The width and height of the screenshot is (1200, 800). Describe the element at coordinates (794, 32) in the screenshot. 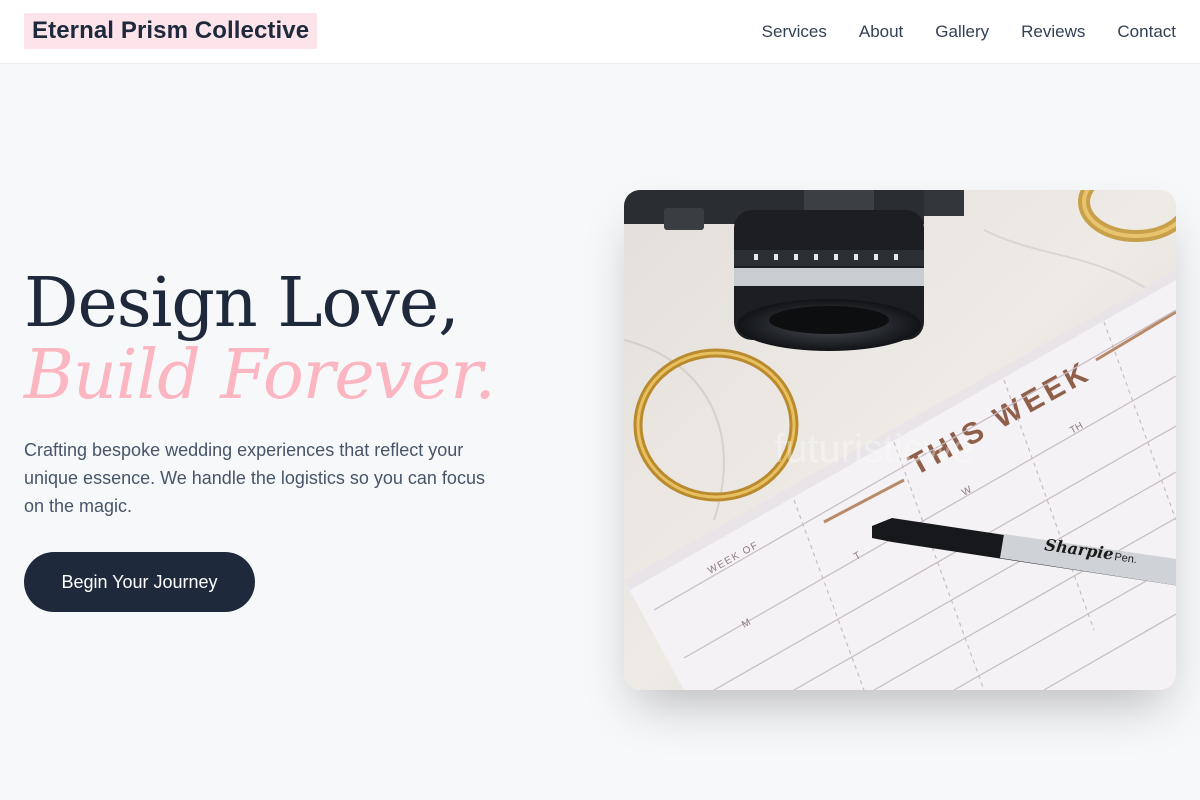

I see `nav-link-services: Services` at that location.